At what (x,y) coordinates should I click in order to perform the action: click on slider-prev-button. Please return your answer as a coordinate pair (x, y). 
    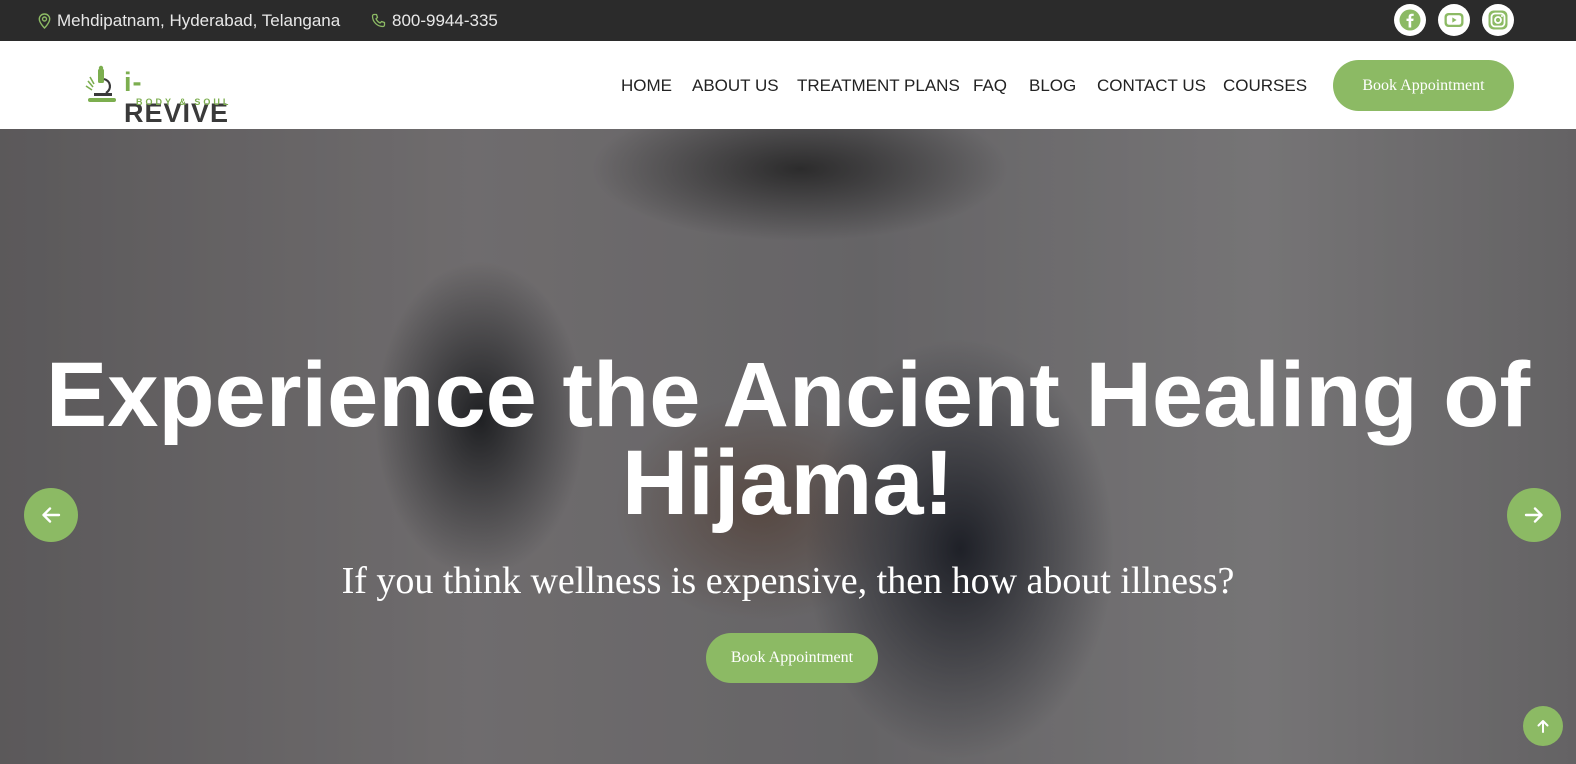
    Looking at the image, I should click on (51, 515).